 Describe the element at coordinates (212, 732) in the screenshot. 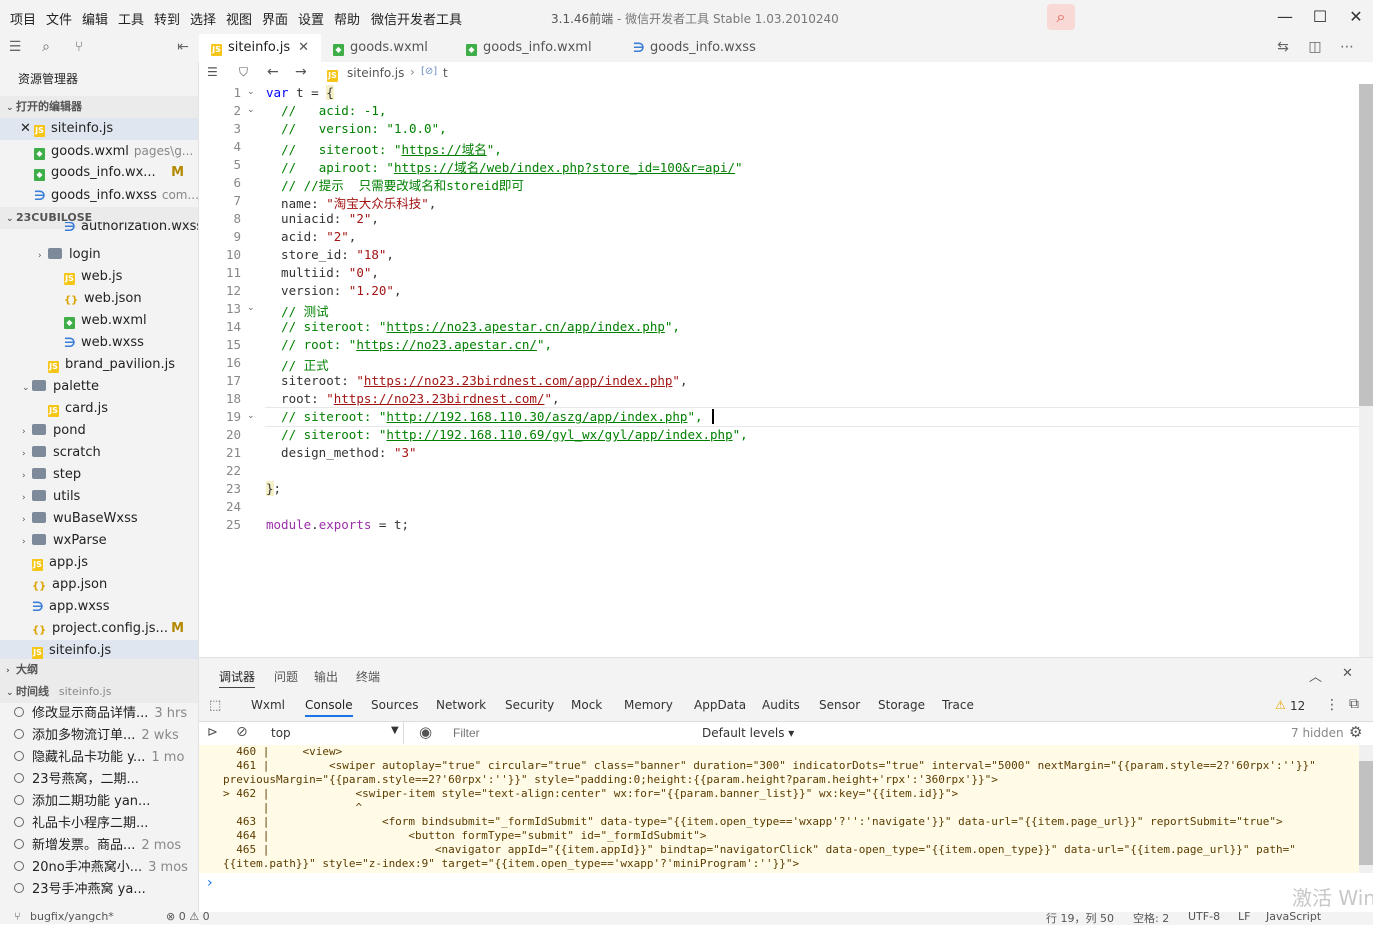

I see `sidebar-toggle-icon: ⊳` at that location.